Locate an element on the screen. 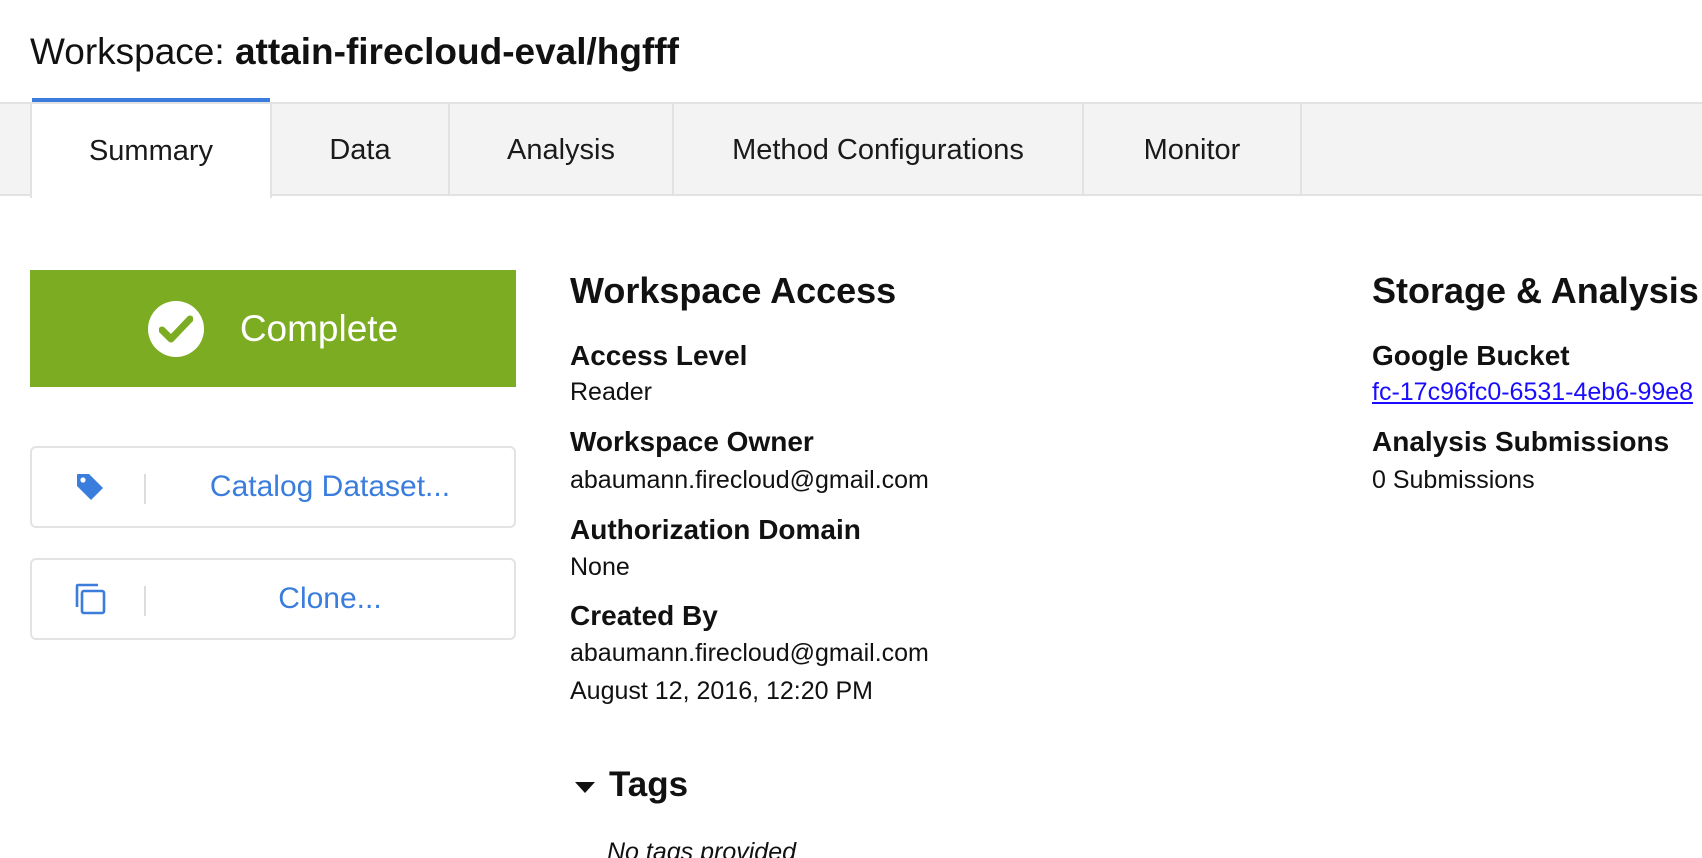  caret-down-icon is located at coordinates (585, 787).